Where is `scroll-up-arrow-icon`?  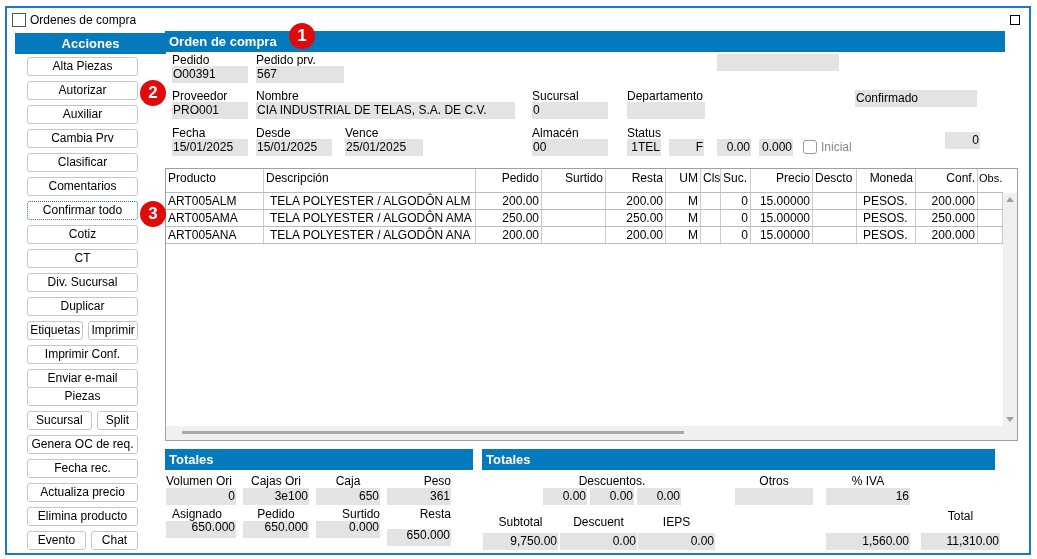
scroll-up-arrow-icon is located at coordinates (1010, 199).